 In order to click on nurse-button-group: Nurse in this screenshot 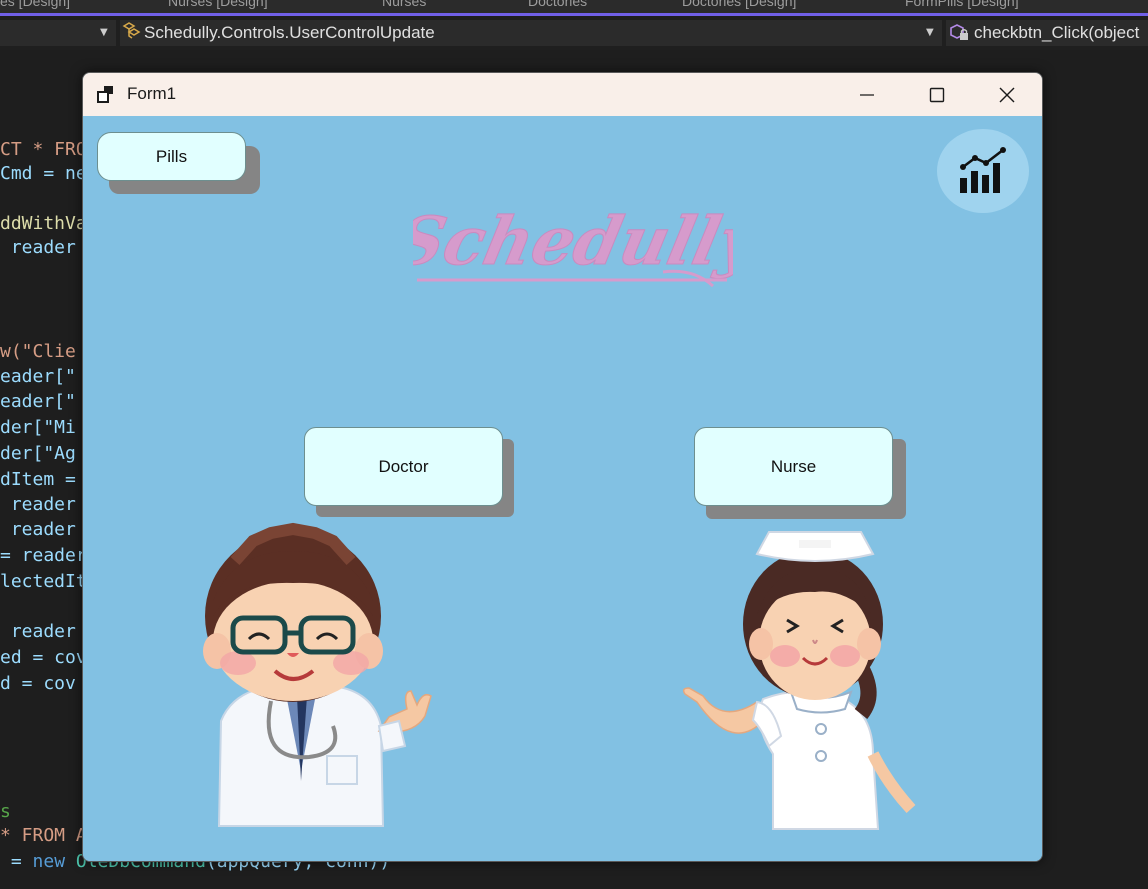, I will do `click(800, 473)`.